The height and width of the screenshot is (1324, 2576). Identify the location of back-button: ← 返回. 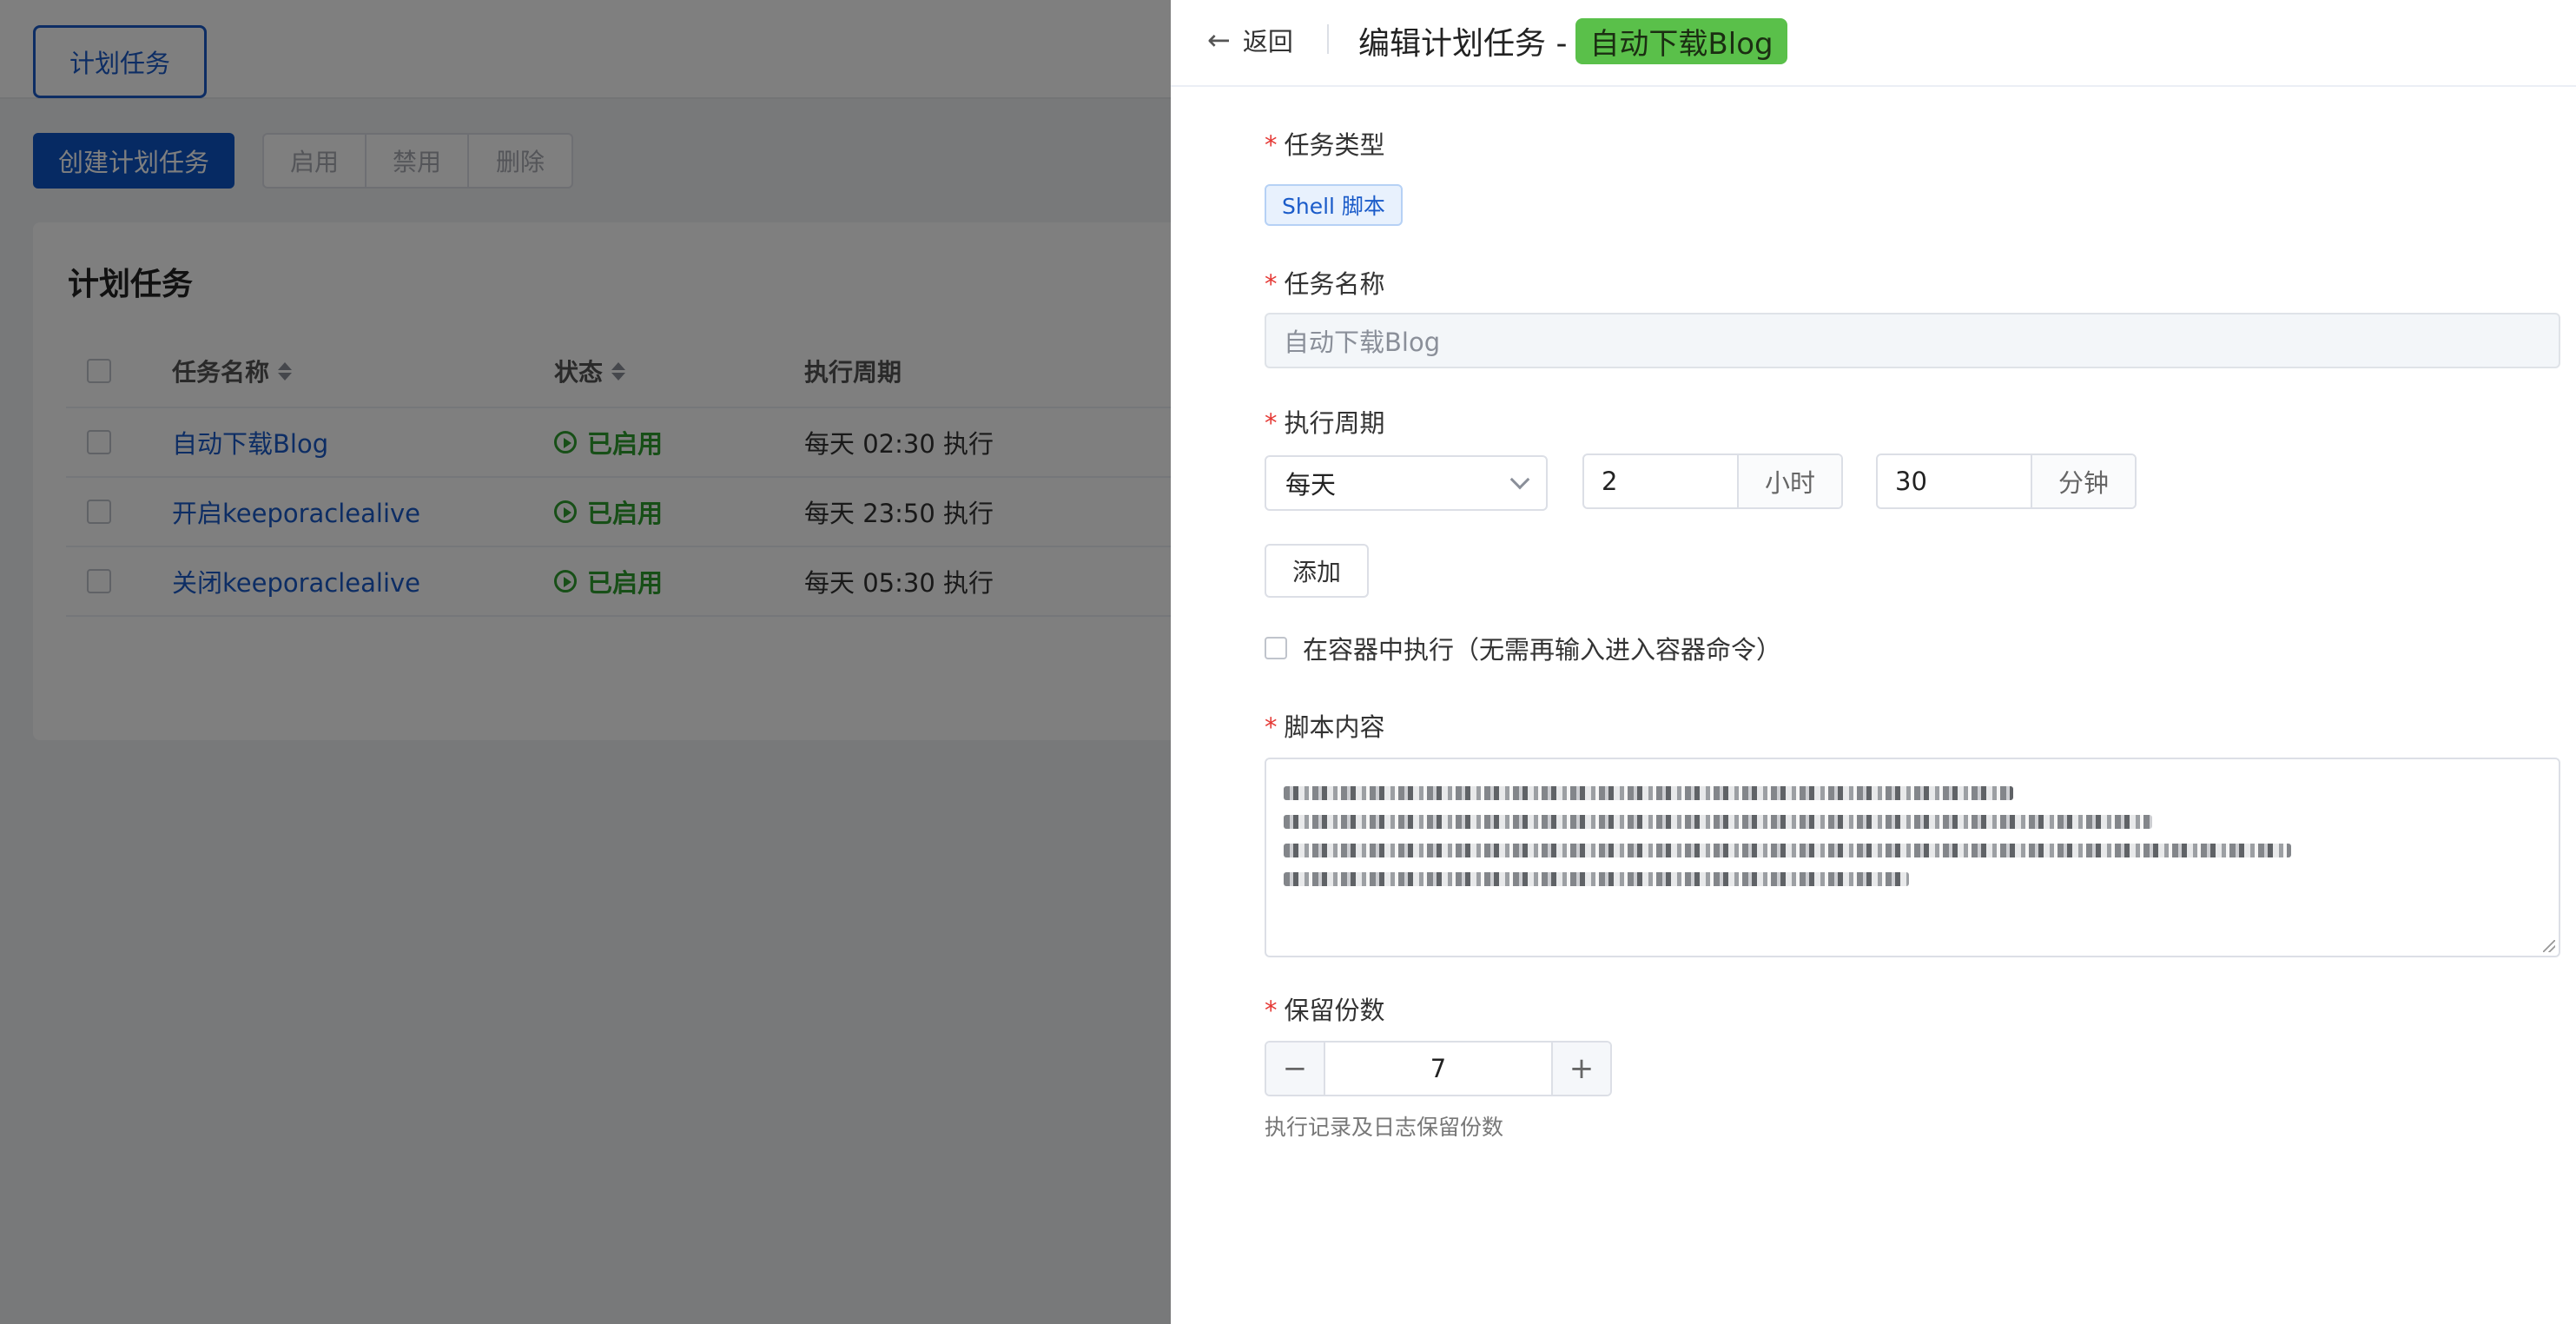
(1250, 40).